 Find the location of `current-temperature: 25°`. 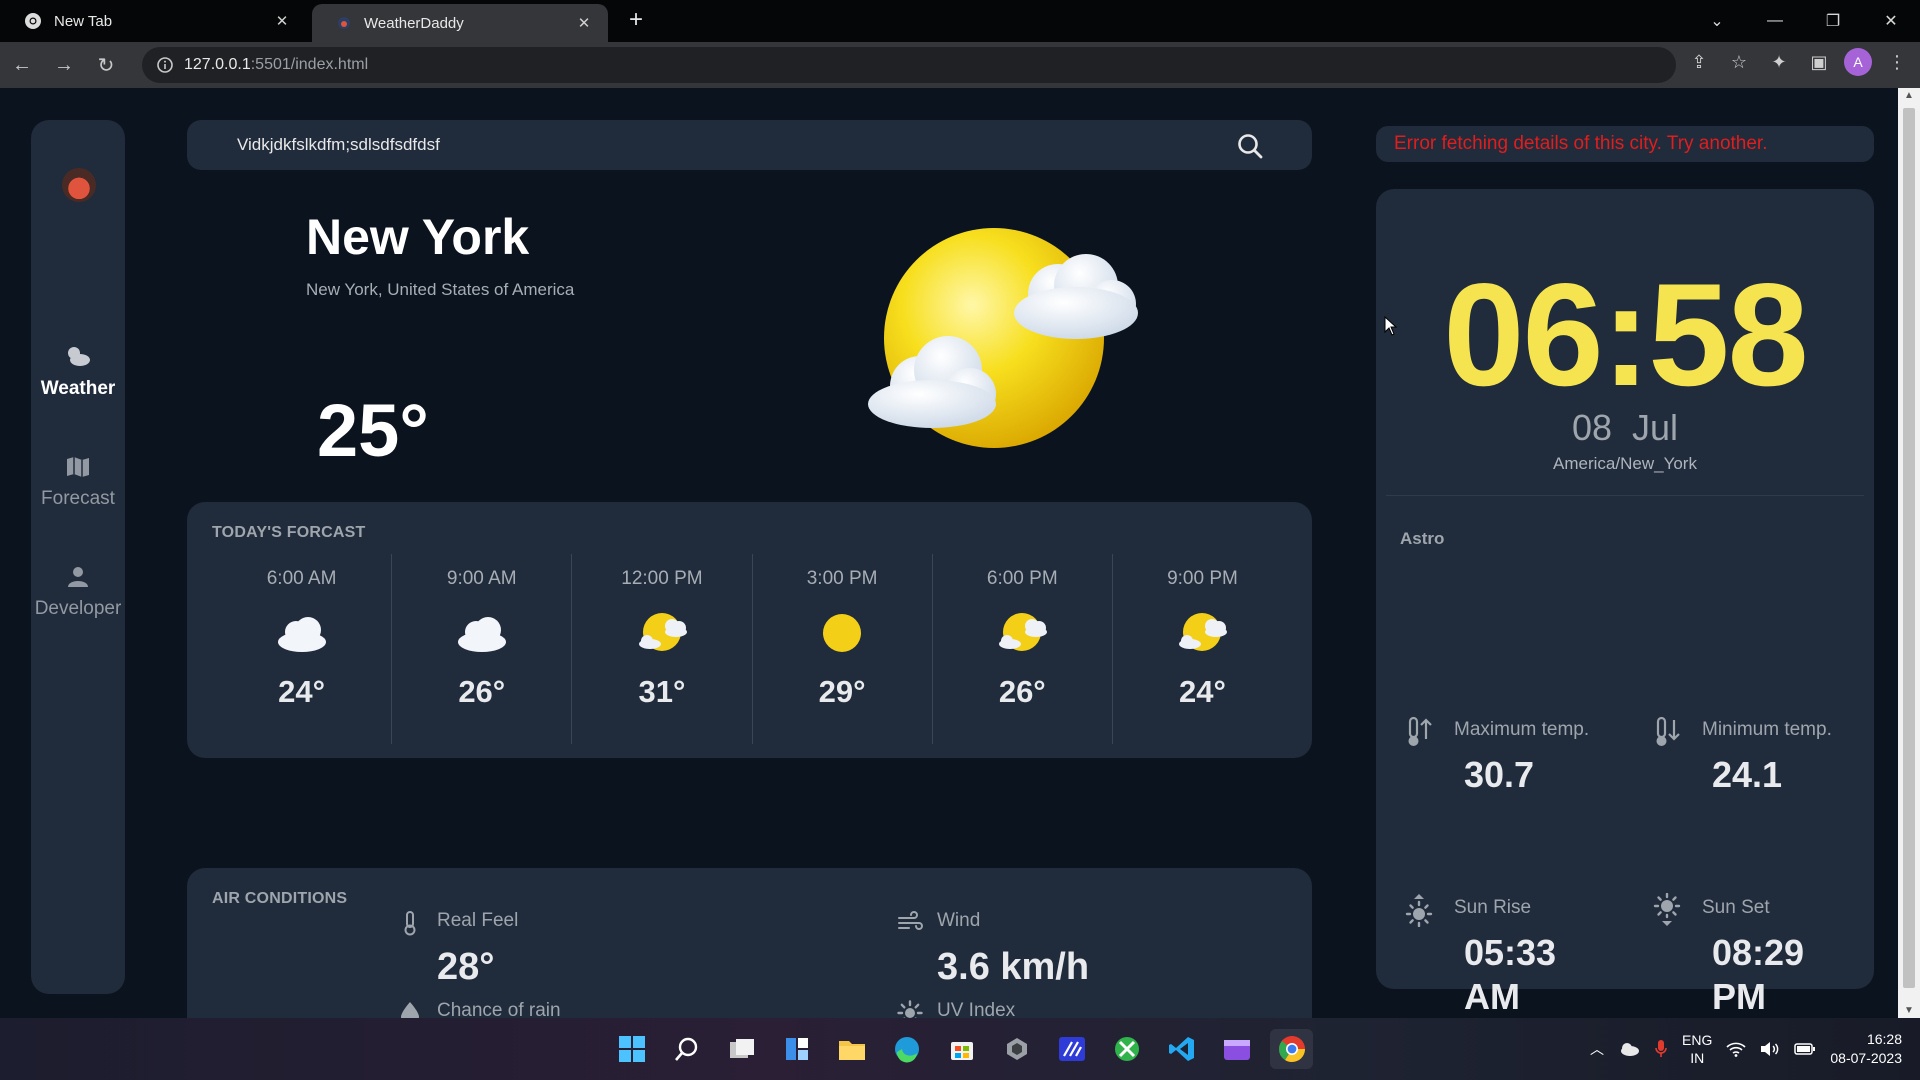

current-temperature: 25° is located at coordinates (373, 430).